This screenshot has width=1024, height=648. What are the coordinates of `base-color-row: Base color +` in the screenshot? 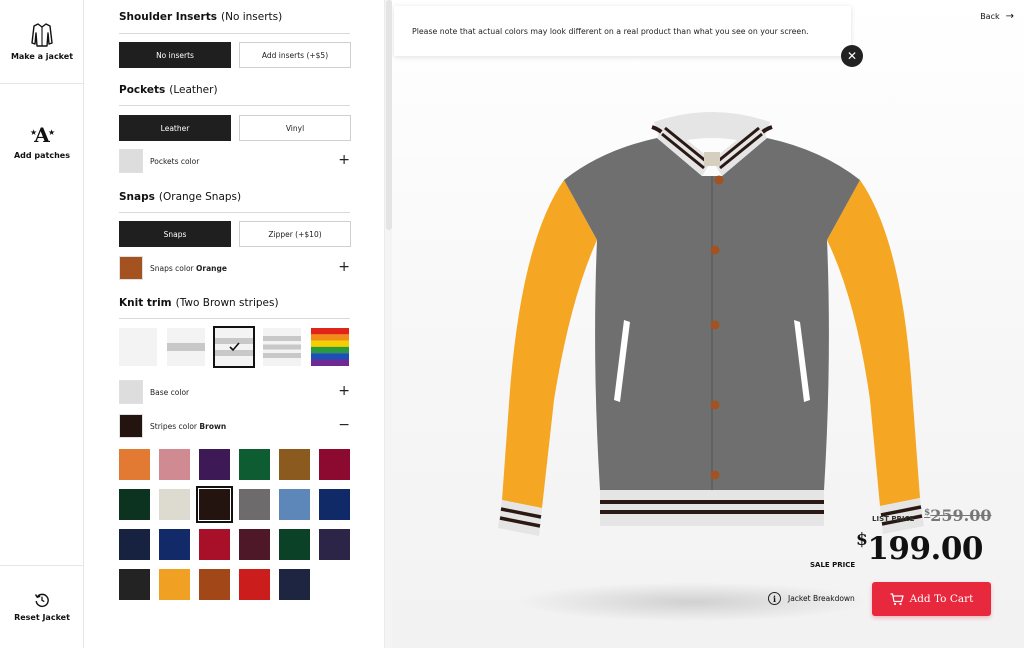 It's located at (234, 392).